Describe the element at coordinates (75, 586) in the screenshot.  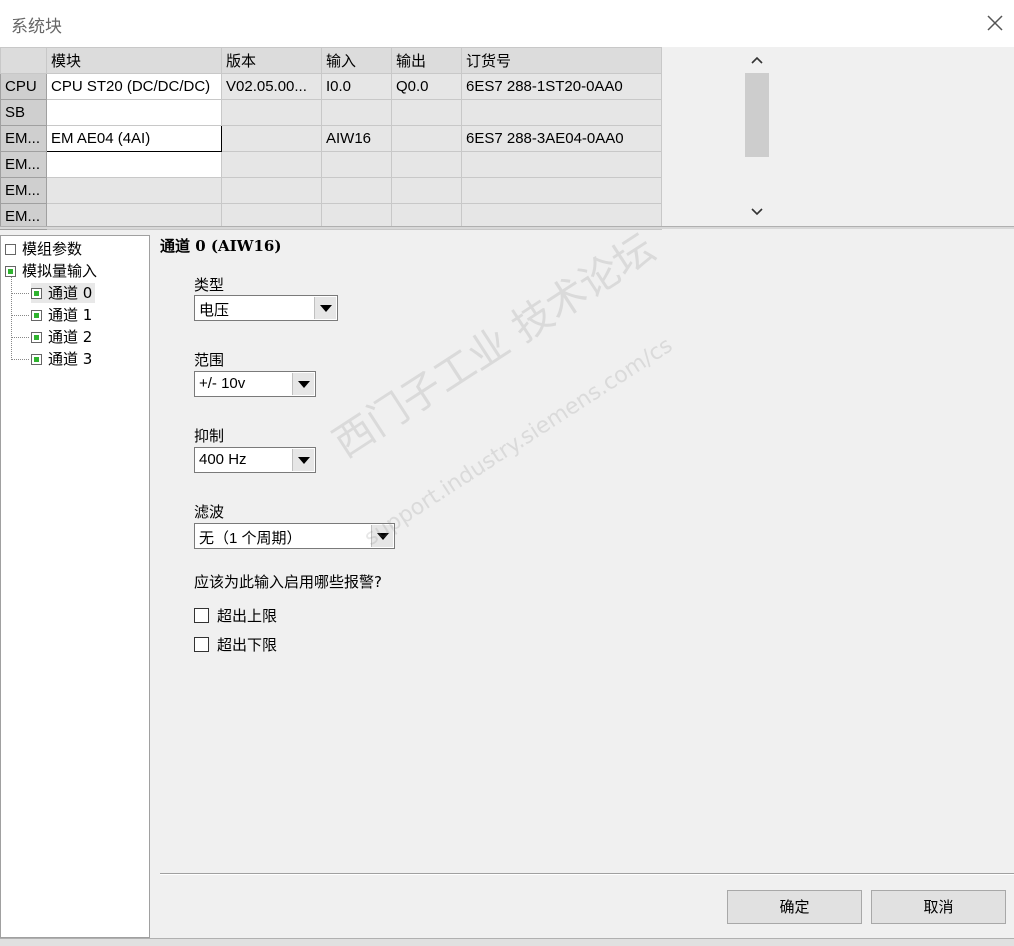
I see `parameter-tree: 模组参数 模拟量输入 通道 0 通道 1 通道 2 通道 3` at that location.